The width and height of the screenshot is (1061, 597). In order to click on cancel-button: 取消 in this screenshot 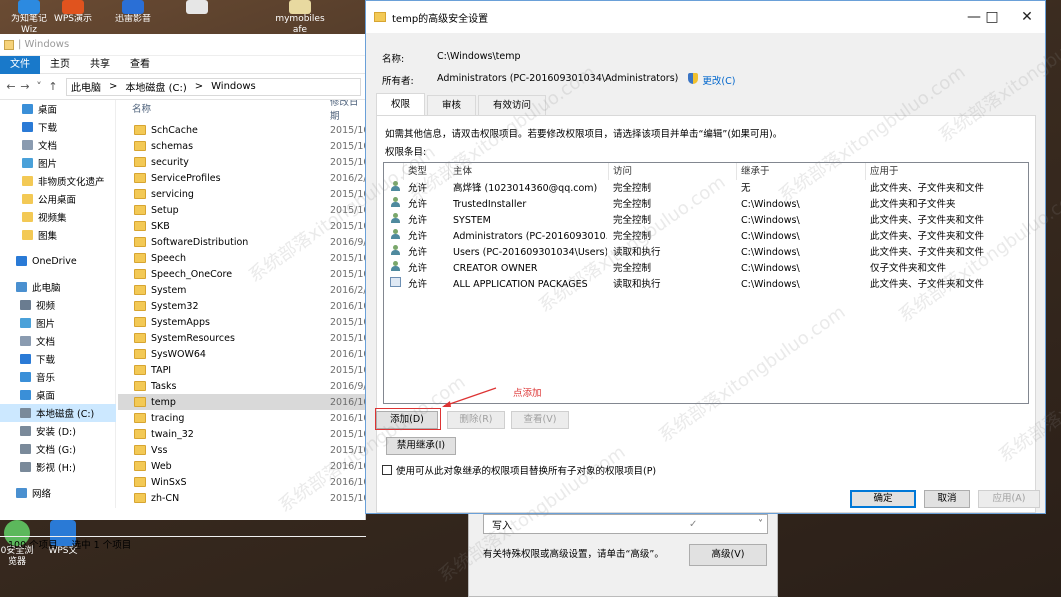, I will do `click(947, 499)`.